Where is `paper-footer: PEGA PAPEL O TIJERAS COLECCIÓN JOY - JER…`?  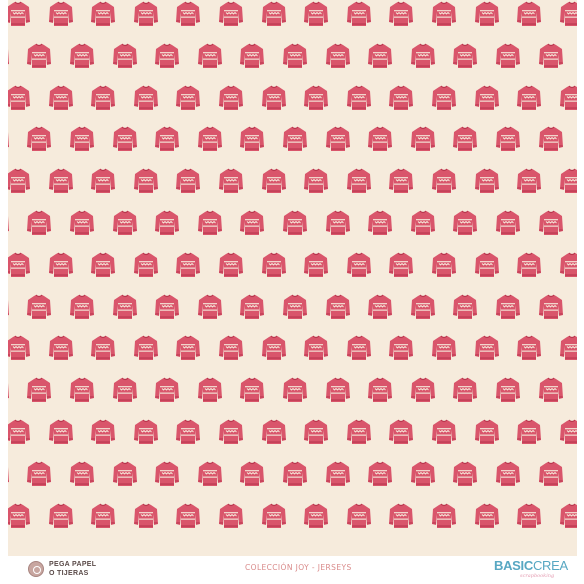 paper-footer: PEGA PAPEL O TIJERAS COLECCIÓN JOY - JER… is located at coordinates (292, 570).